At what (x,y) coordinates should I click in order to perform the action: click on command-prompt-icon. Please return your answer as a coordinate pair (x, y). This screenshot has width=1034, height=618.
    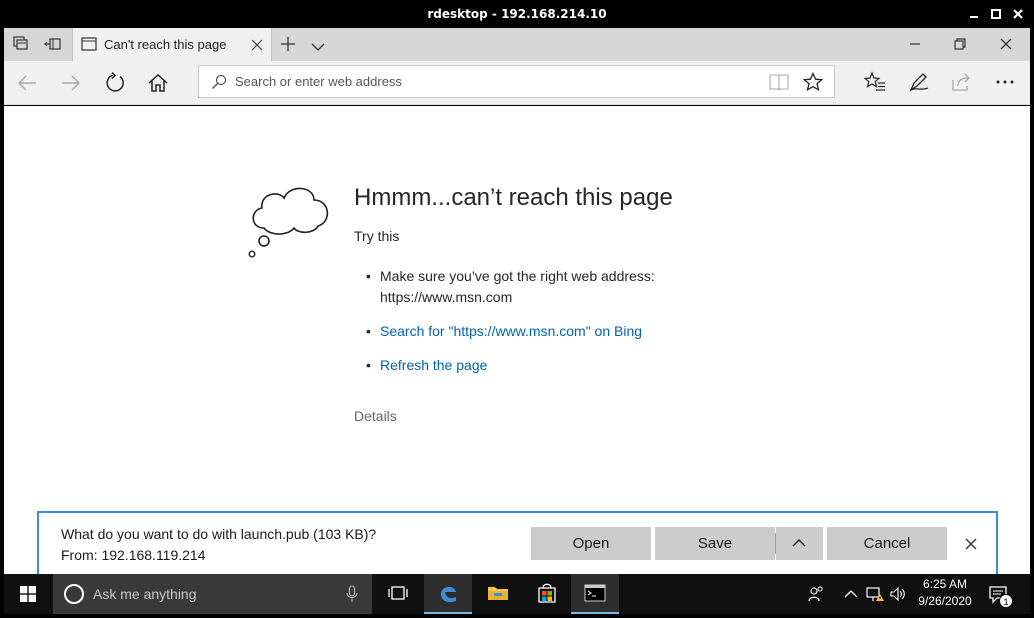
    Looking at the image, I should click on (595, 593).